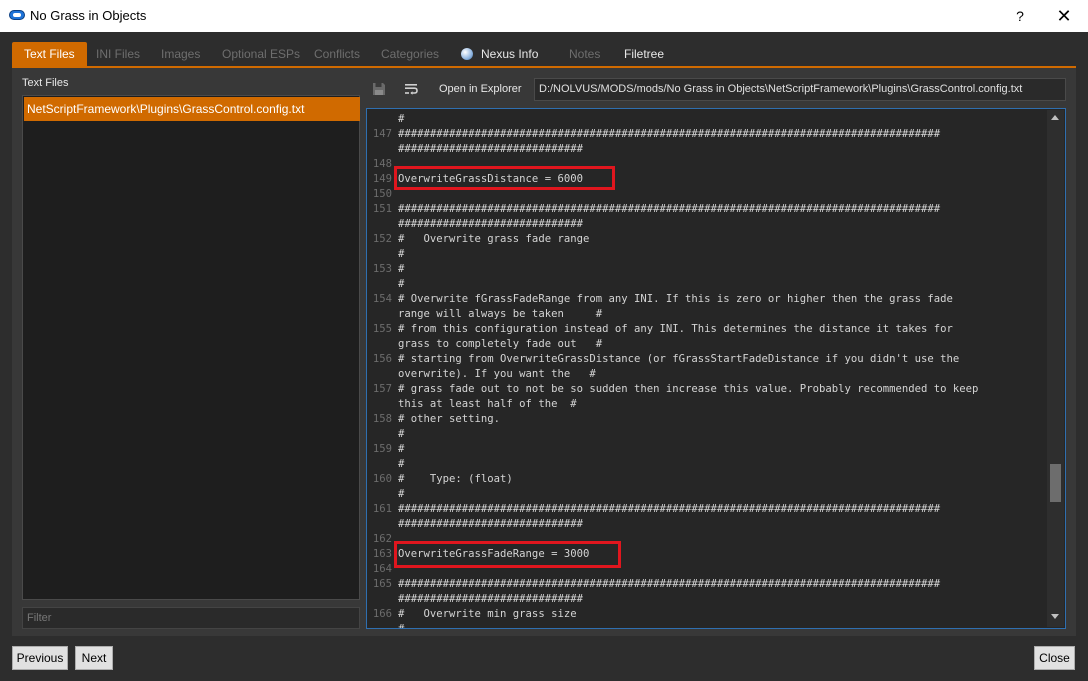  I want to click on line-number: 160, so click(382, 479).